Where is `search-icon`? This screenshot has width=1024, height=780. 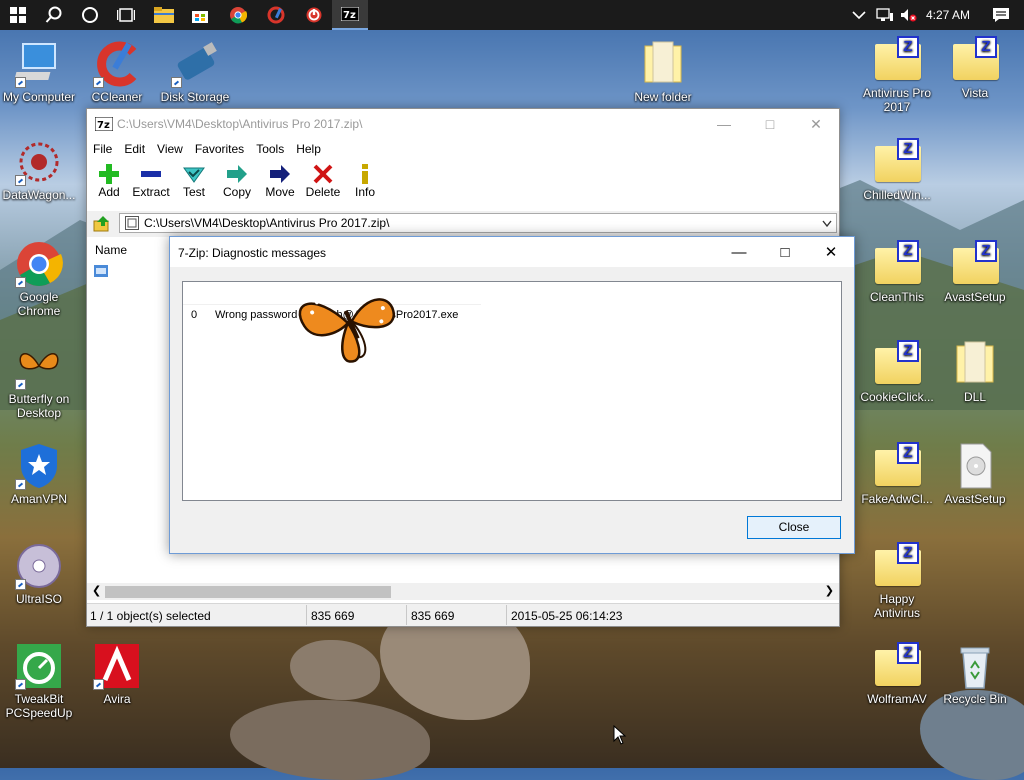
search-icon is located at coordinates (53, 14).